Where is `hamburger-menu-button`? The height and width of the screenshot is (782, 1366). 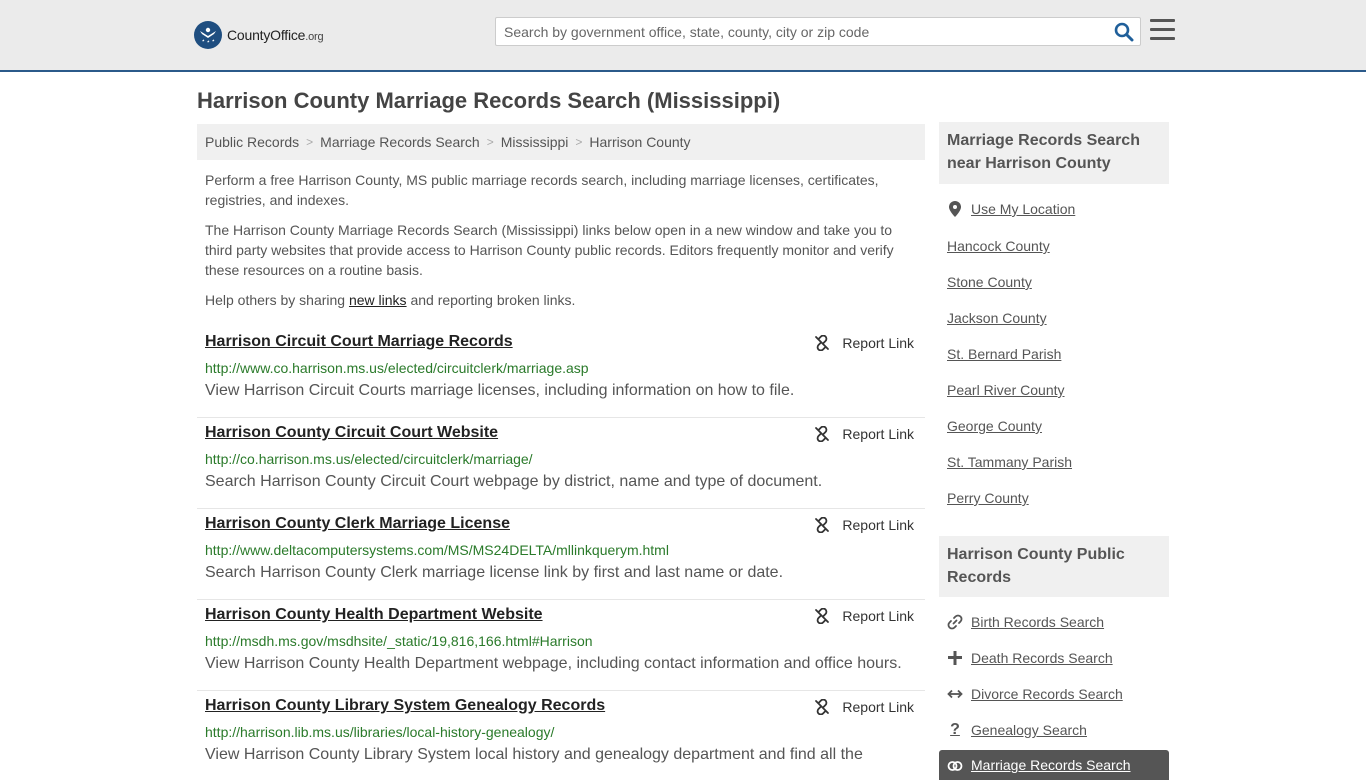
hamburger-menu-button is located at coordinates (1162, 30).